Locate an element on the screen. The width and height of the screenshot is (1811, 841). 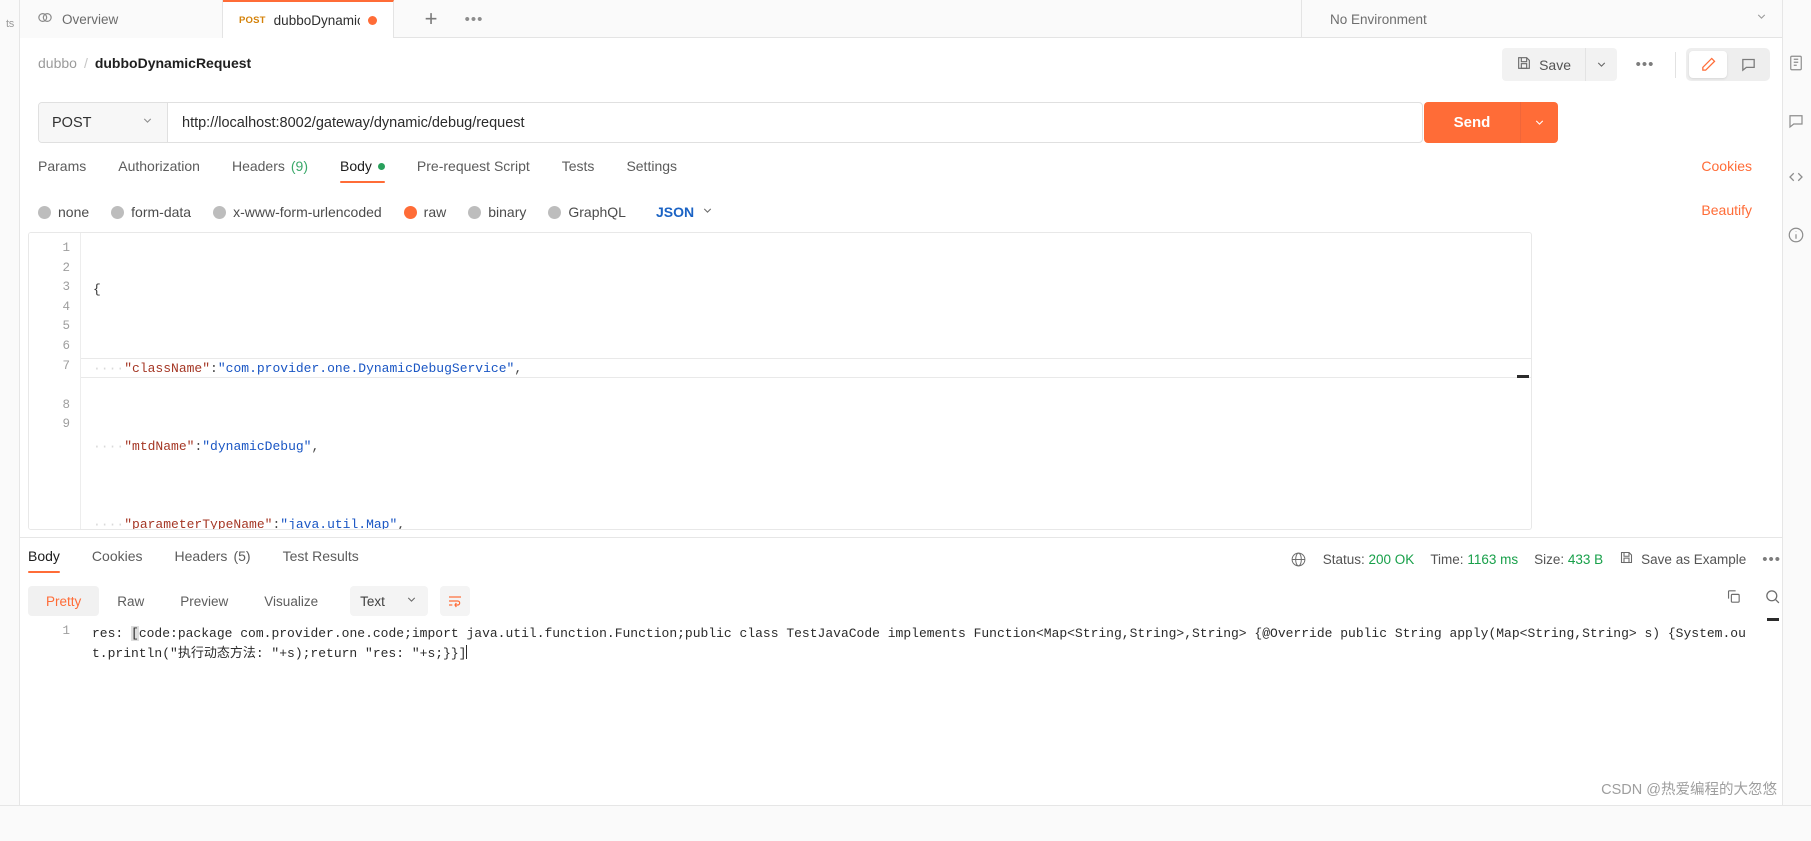
tab-tests-label: Tests is located at coordinates (578, 166).